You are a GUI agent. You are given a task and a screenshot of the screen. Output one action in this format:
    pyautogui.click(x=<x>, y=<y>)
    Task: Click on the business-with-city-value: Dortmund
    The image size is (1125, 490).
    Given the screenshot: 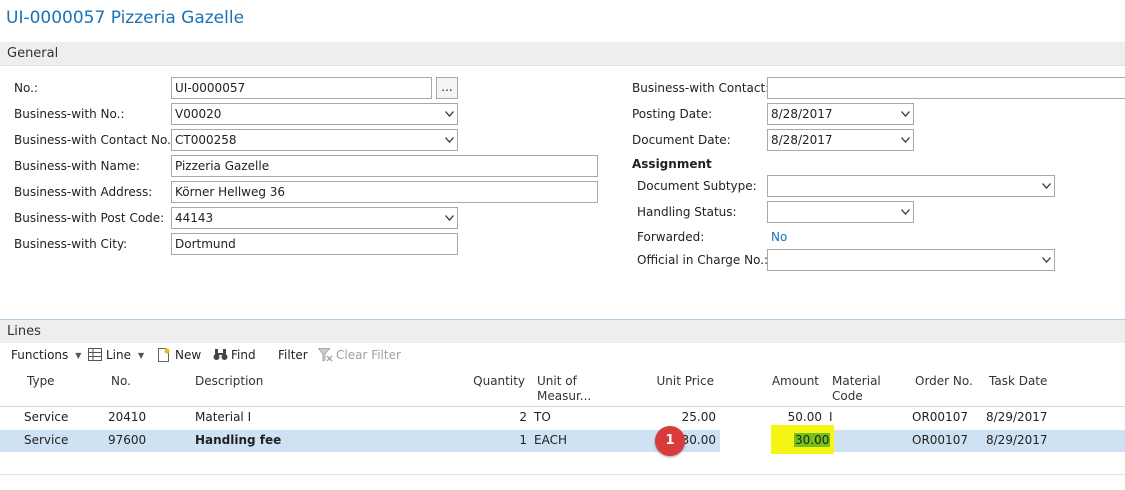 What is the action you would take?
    pyautogui.click(x=205, y=244)
    